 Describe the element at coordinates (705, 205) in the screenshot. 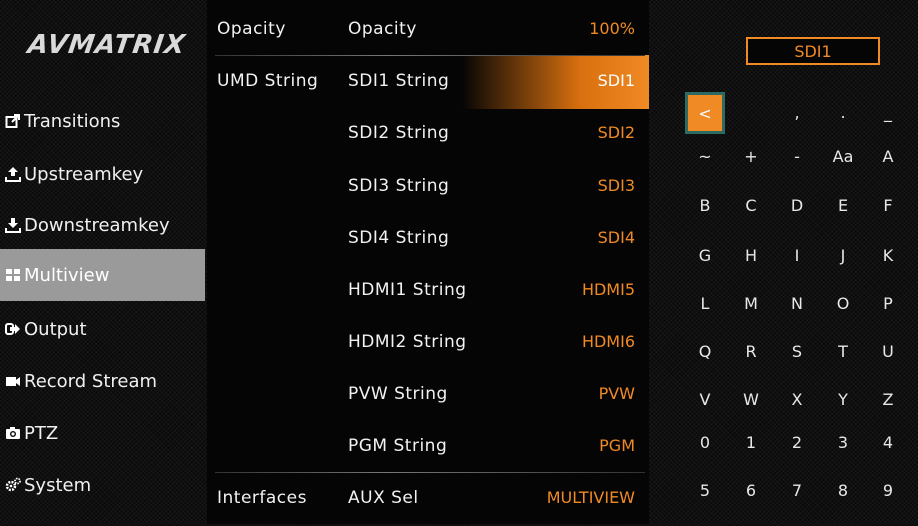

I see `key-b: B` at that location.